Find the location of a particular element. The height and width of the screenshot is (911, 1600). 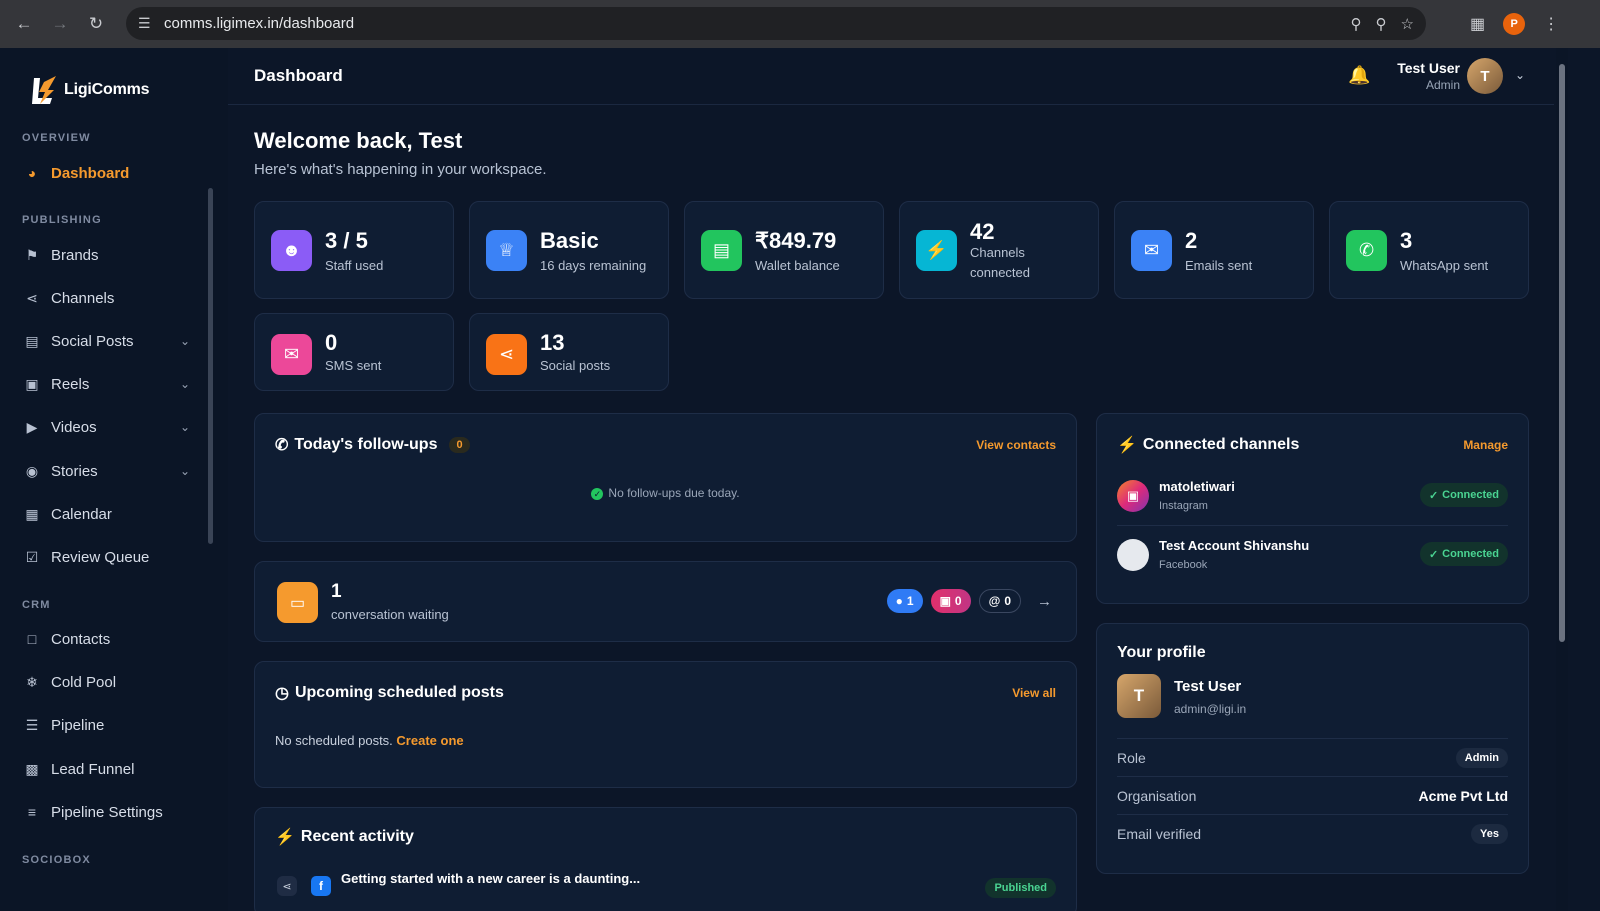

sidebar-item-pipeline-settings: ≡ Pipeline Settings is located at coordinates (111, 812).